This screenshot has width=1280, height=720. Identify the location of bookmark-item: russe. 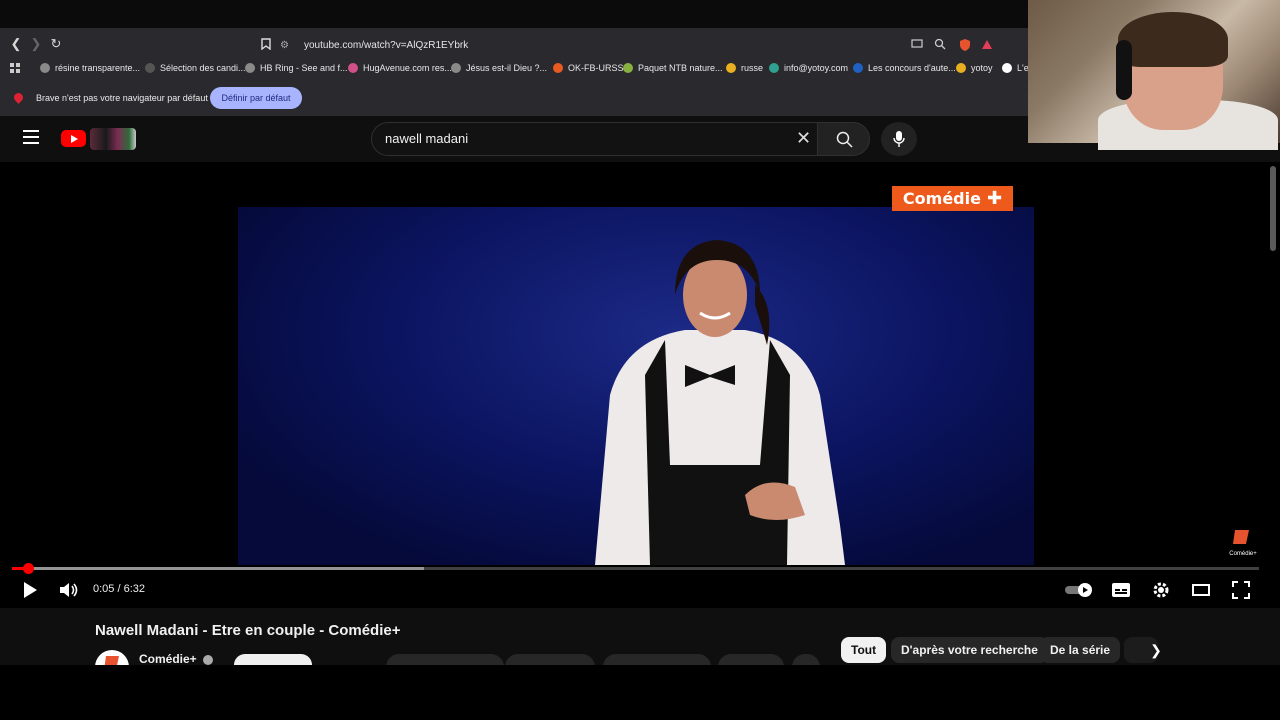
(744, 68).